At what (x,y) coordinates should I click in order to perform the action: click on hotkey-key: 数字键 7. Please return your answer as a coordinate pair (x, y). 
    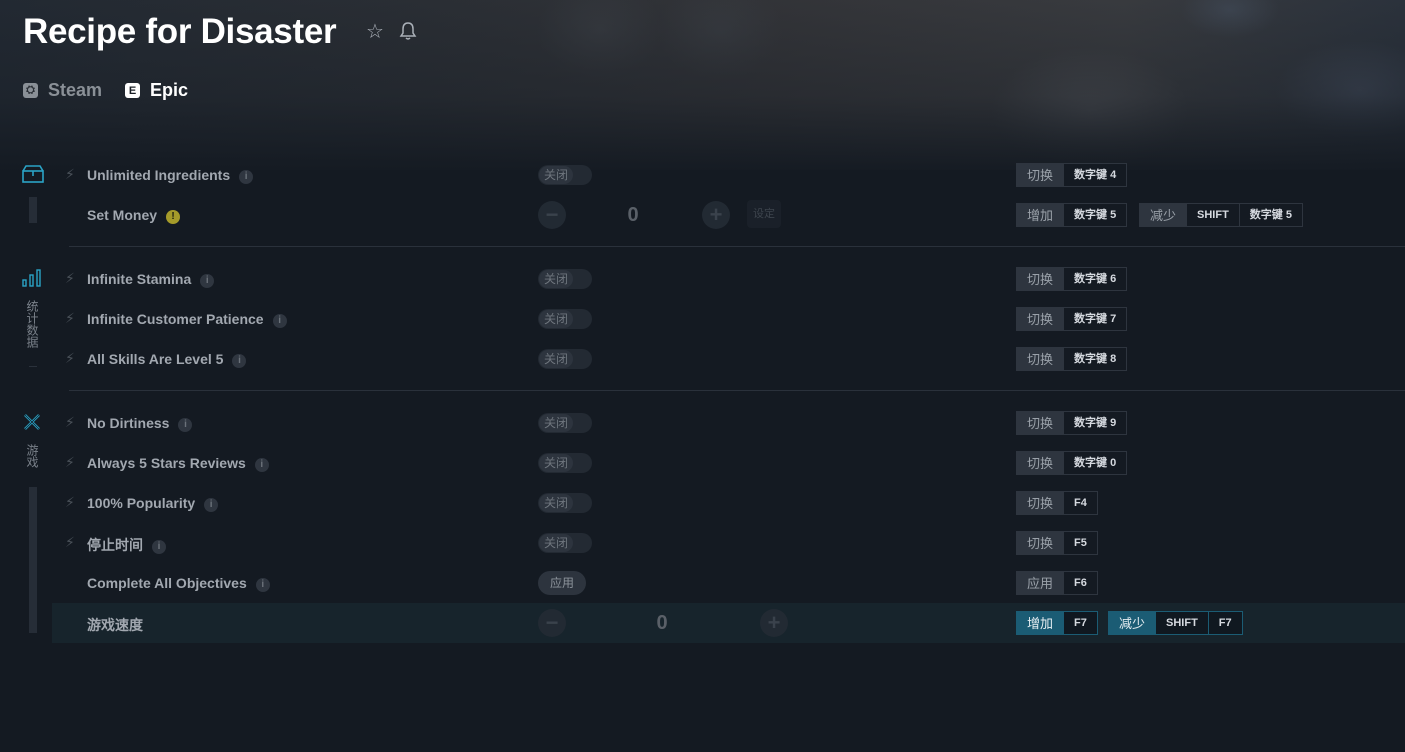
    Looking at the image, I should click on (1096, 319).